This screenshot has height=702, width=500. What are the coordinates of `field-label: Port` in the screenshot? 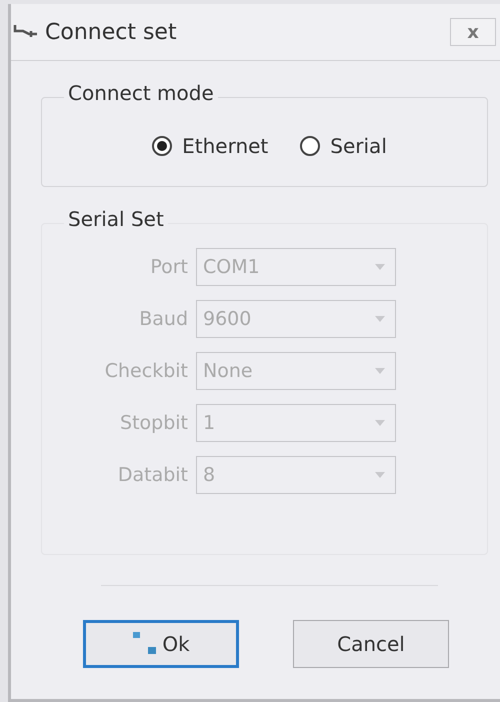 It's located at (168, 267).